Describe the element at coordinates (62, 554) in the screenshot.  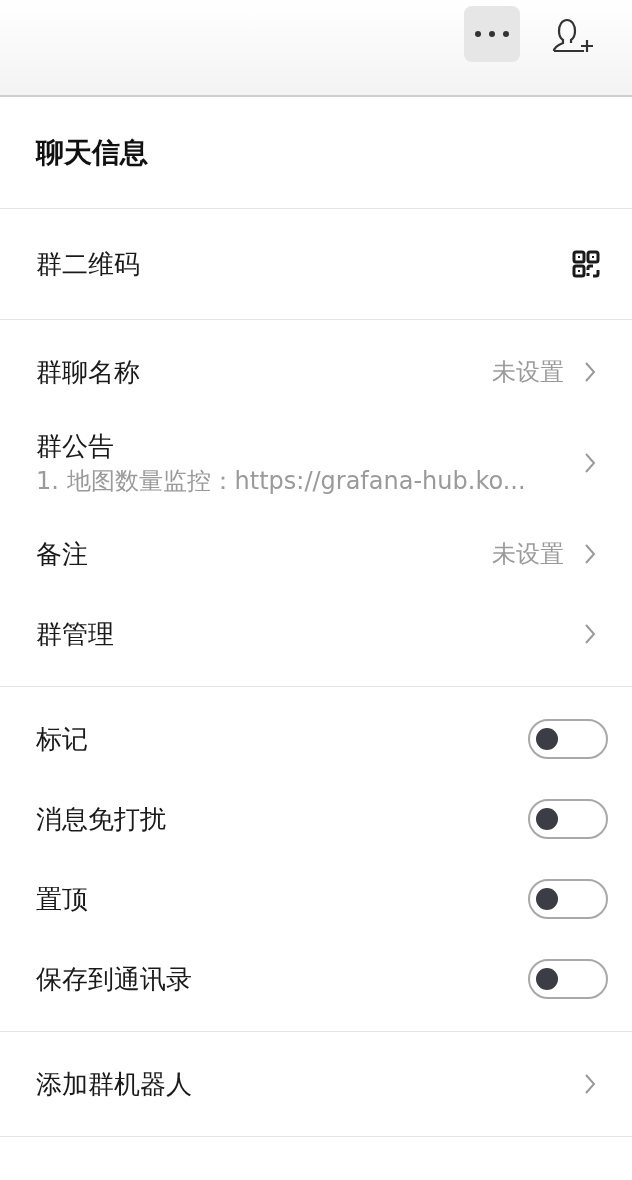
I see `row-label: 备注` at that location.